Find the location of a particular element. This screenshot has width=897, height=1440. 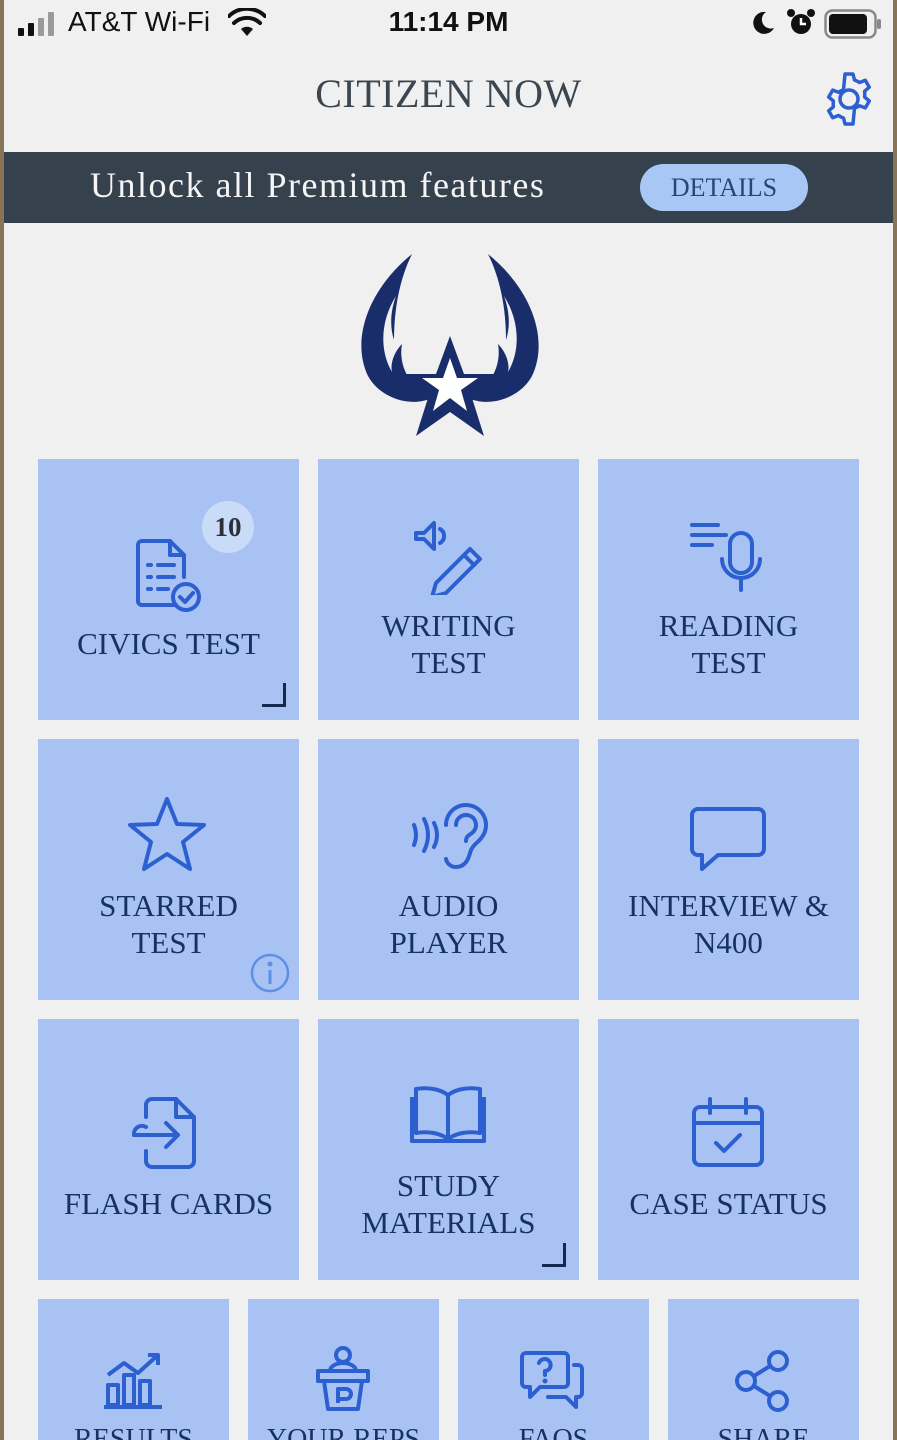

tile-reading-test: READING TEST is located at coordinates (728, 589).